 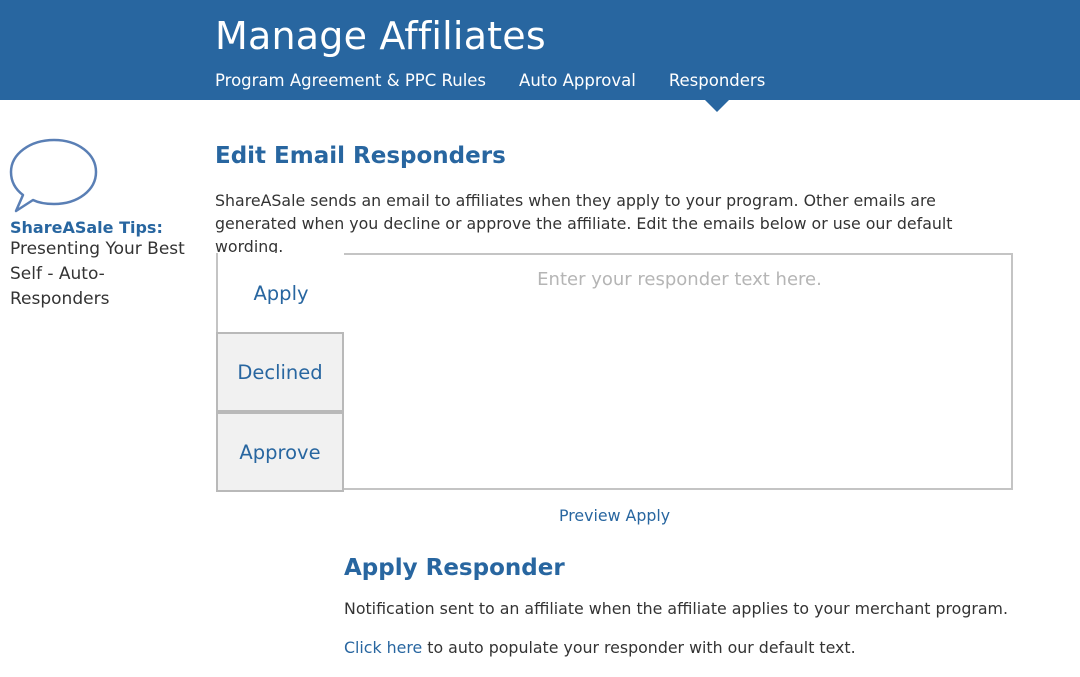 What do you see at coordinates (280, 452) in the screenshot?
I see `responder-tab-approve: Approve` at bounding box center [280, 452].